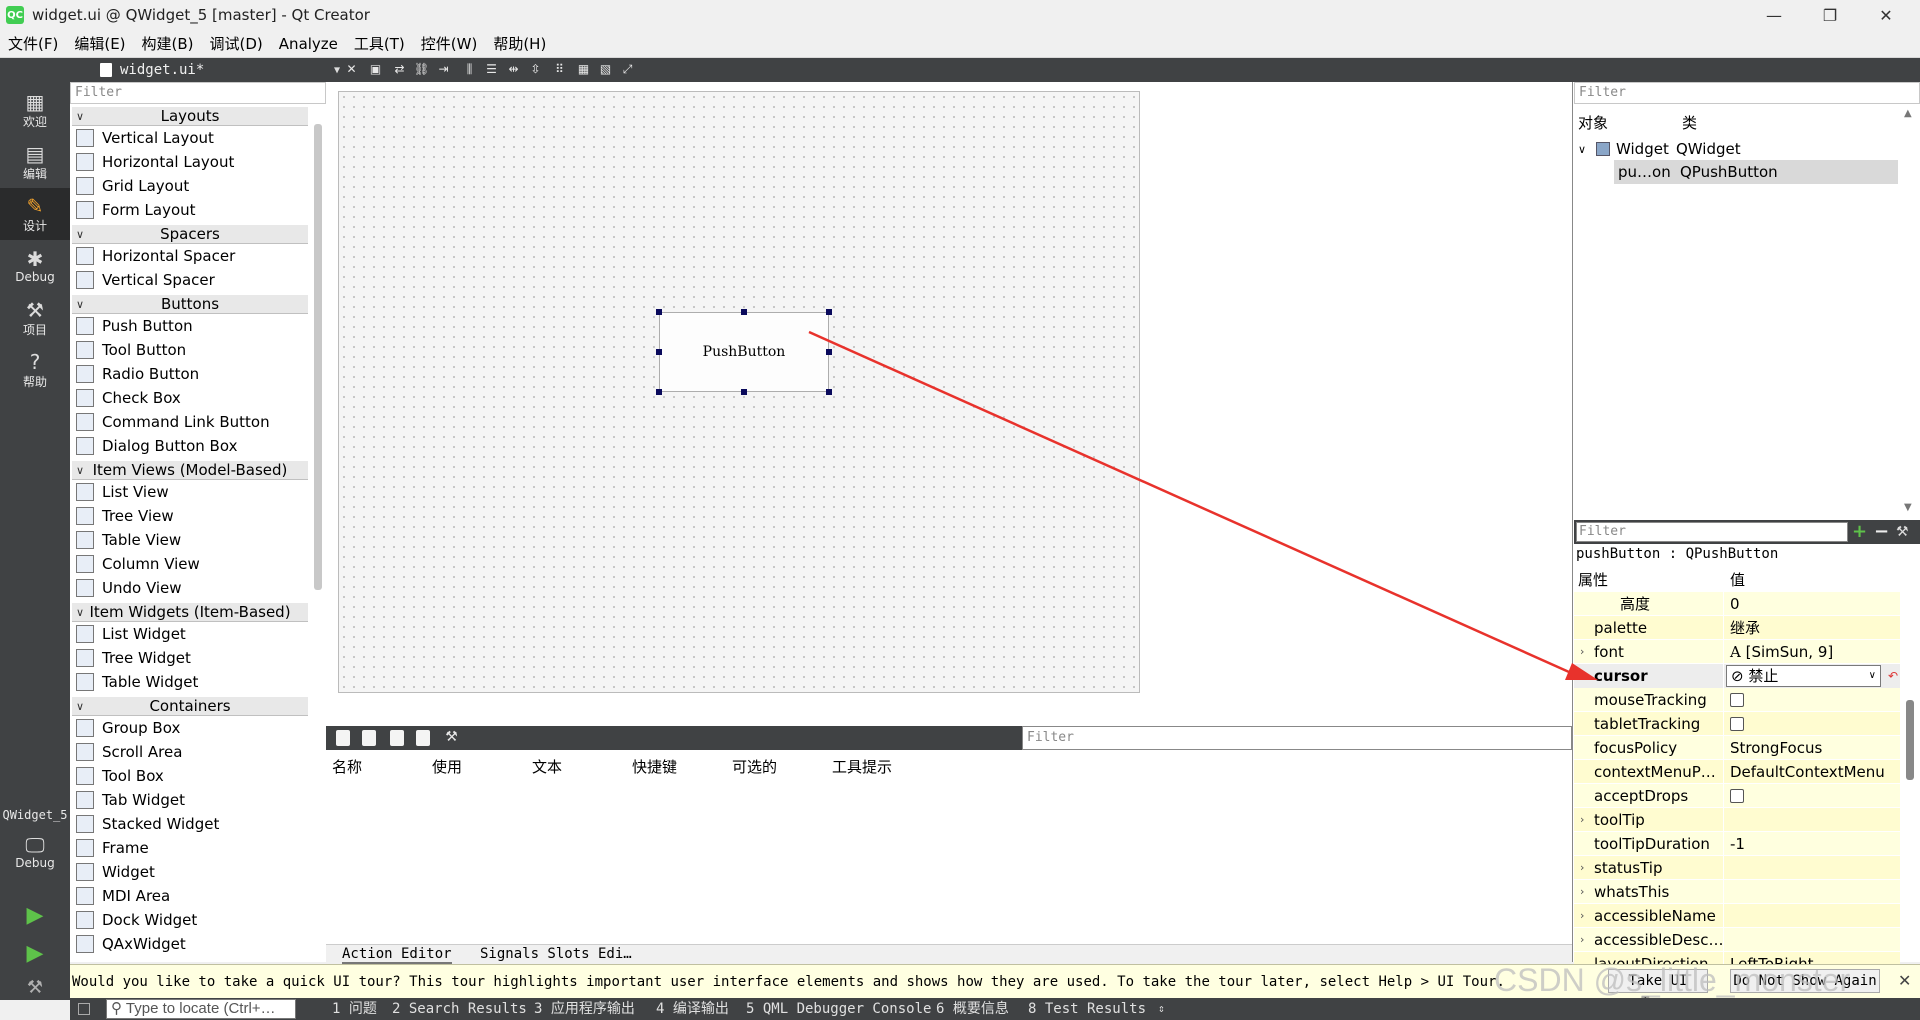  What do you see at coordinates (35, 214) in the screenshot?
I see `mode-design: ✎ 设计` at bounding box center [35, 214].